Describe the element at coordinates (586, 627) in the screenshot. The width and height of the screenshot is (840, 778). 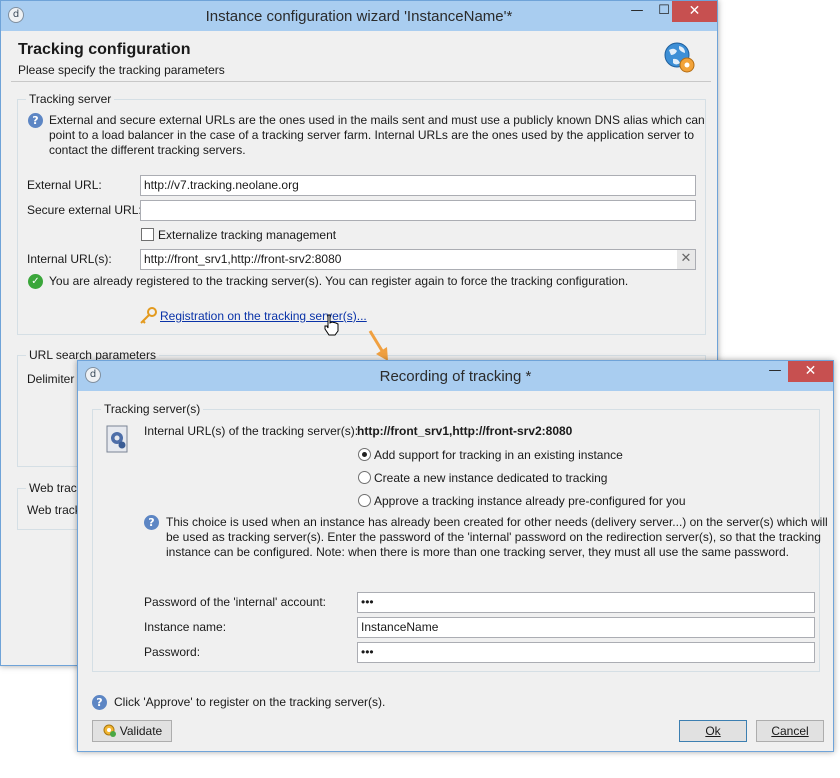
I see `instance-name-field: InstanceName` at that location.